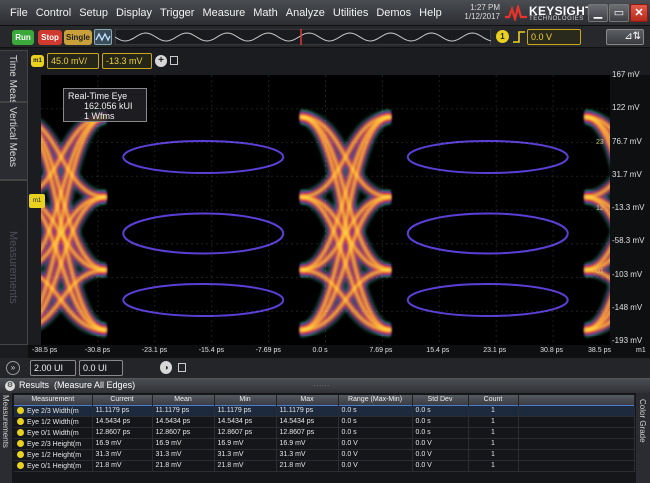 This screenshot has width=650, height=483. I want to click on menu-utilities: Utilities, so click(350, 13).